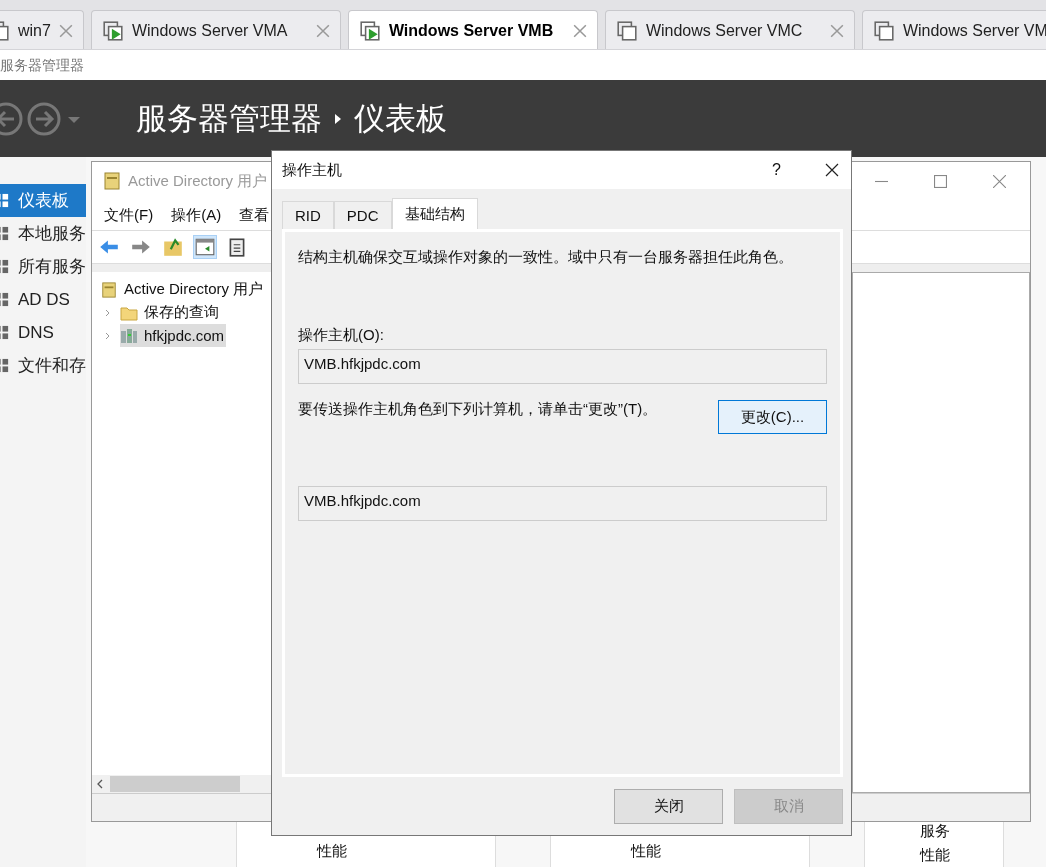  I want to click on description-text: 结构主机确保交互域操作对象的一致性。域中只有一台服务器担任此角色。, so click(546, 257).